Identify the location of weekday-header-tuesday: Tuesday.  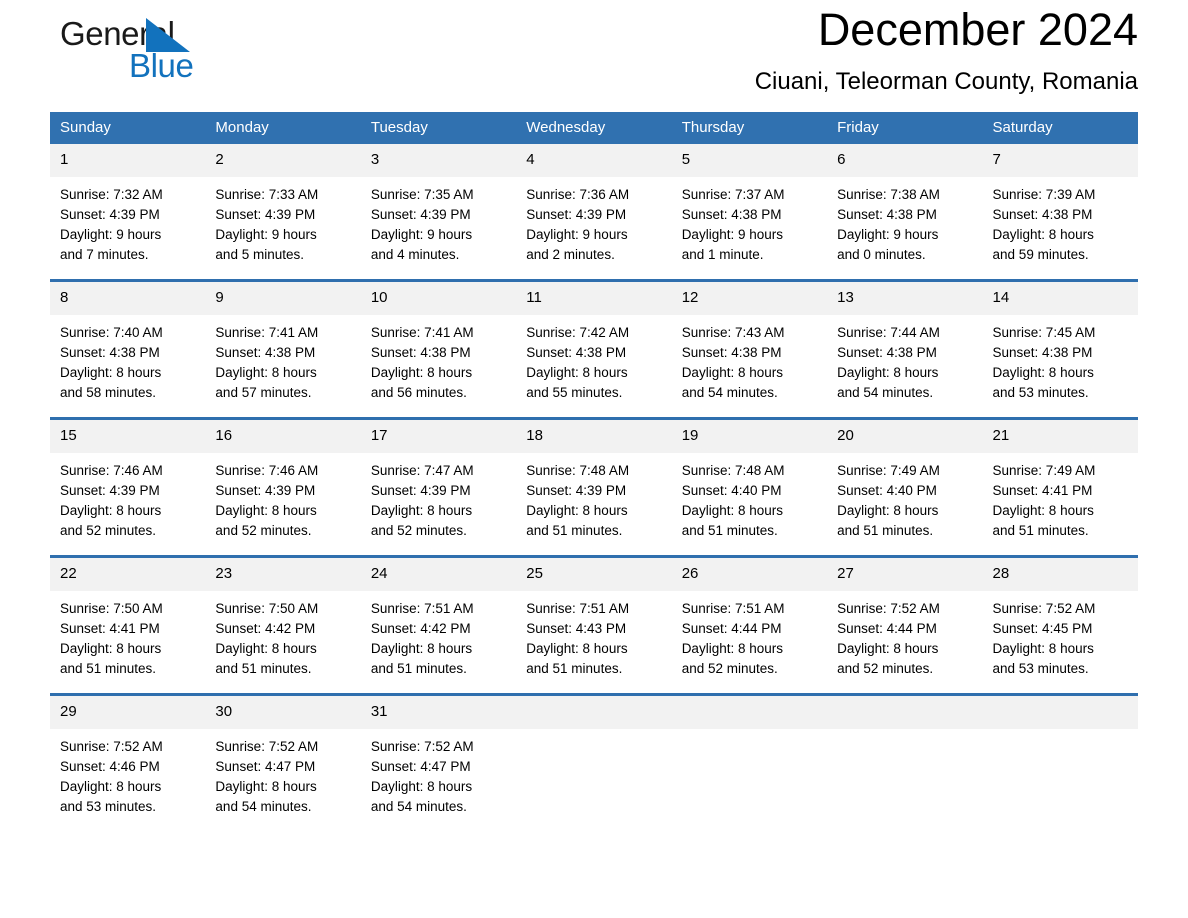
(438, 128).